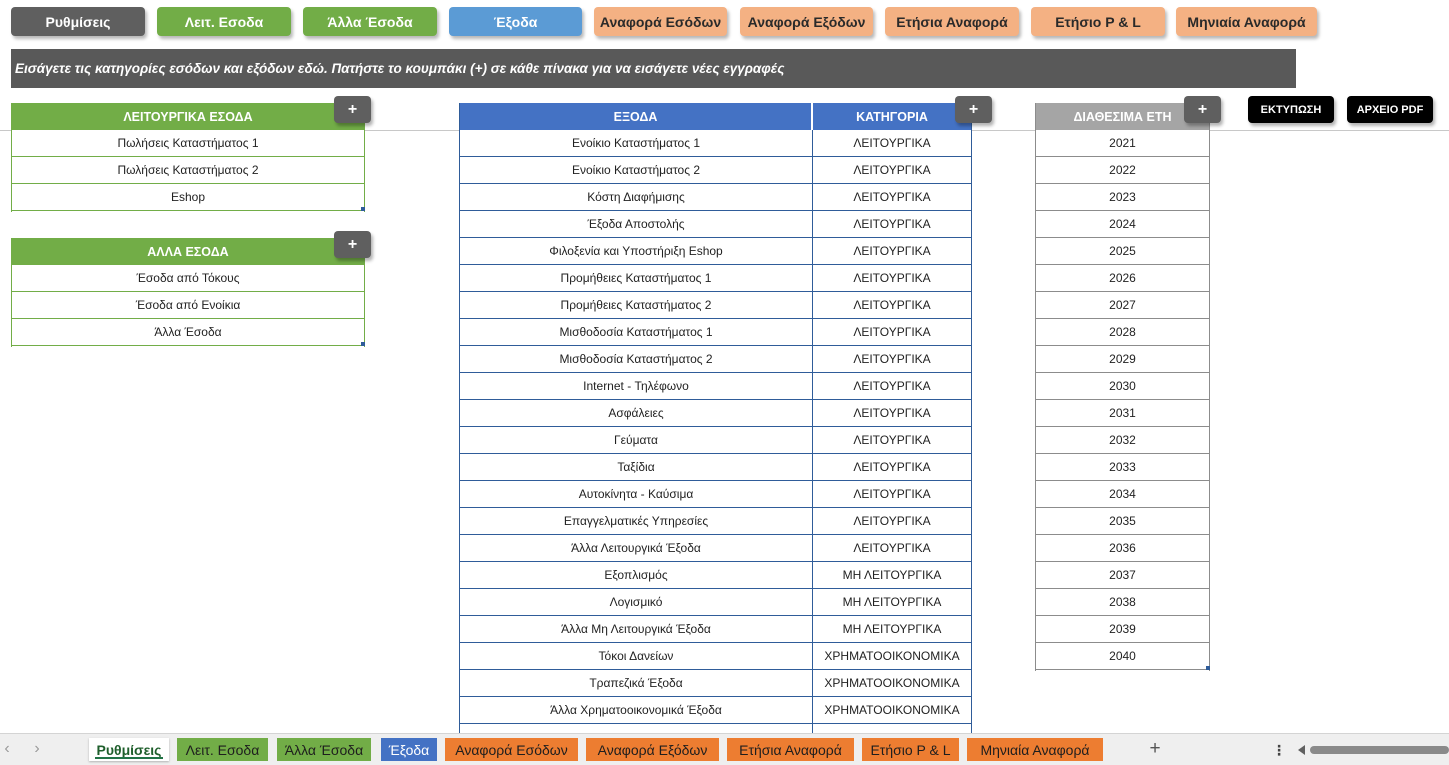 The width and height of the screenshot is (1449, 765). Describe the element at coordinates (1279, 750) in the screenshot. I see `more-options-icon: ⋮` at that location.